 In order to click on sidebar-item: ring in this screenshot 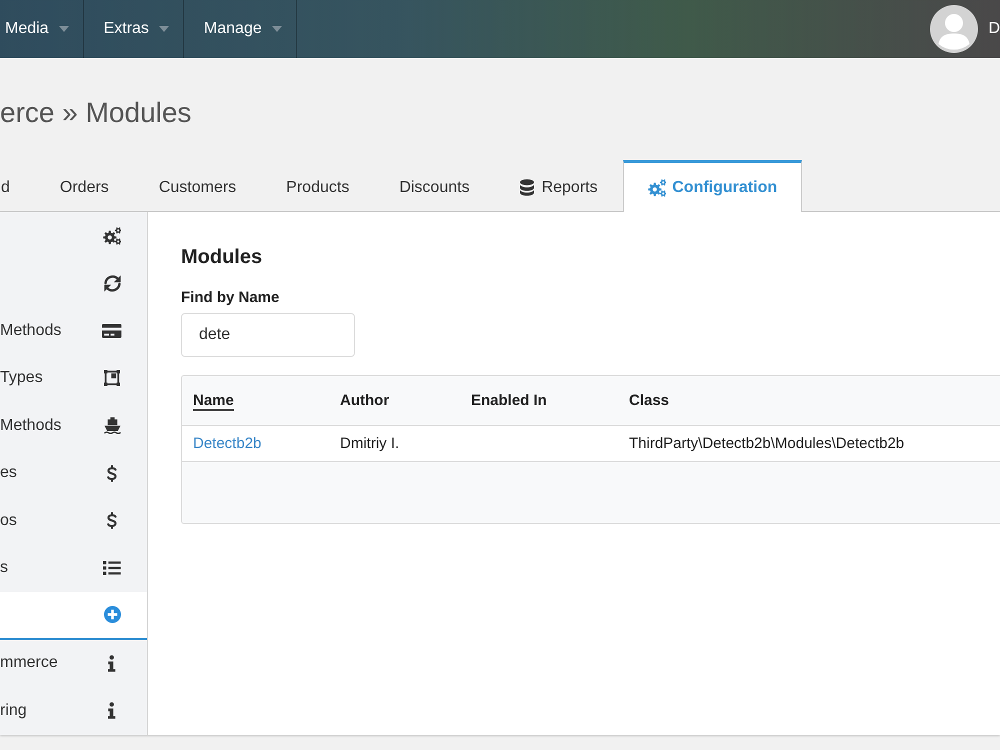, I will do `click(73, 710)`.